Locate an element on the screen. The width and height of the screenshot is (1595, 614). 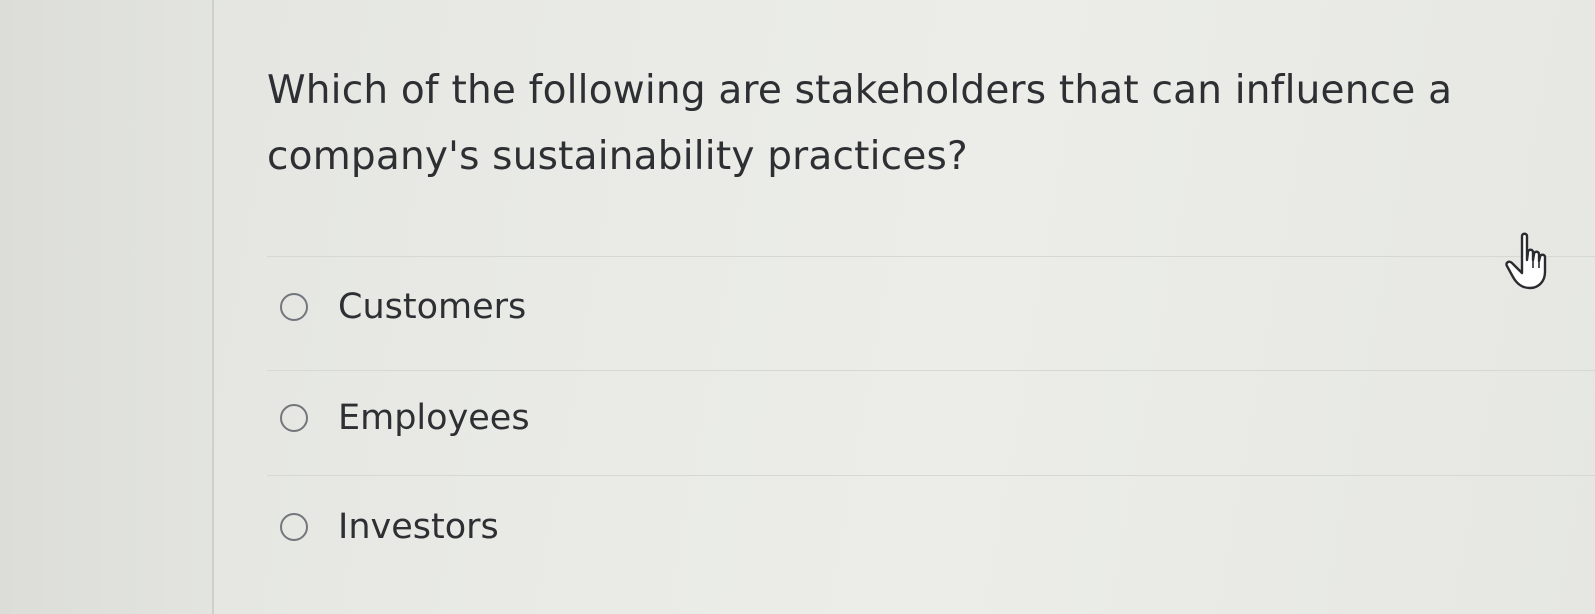
answer-option-investors: Investors is located at coordinates (389, 527).